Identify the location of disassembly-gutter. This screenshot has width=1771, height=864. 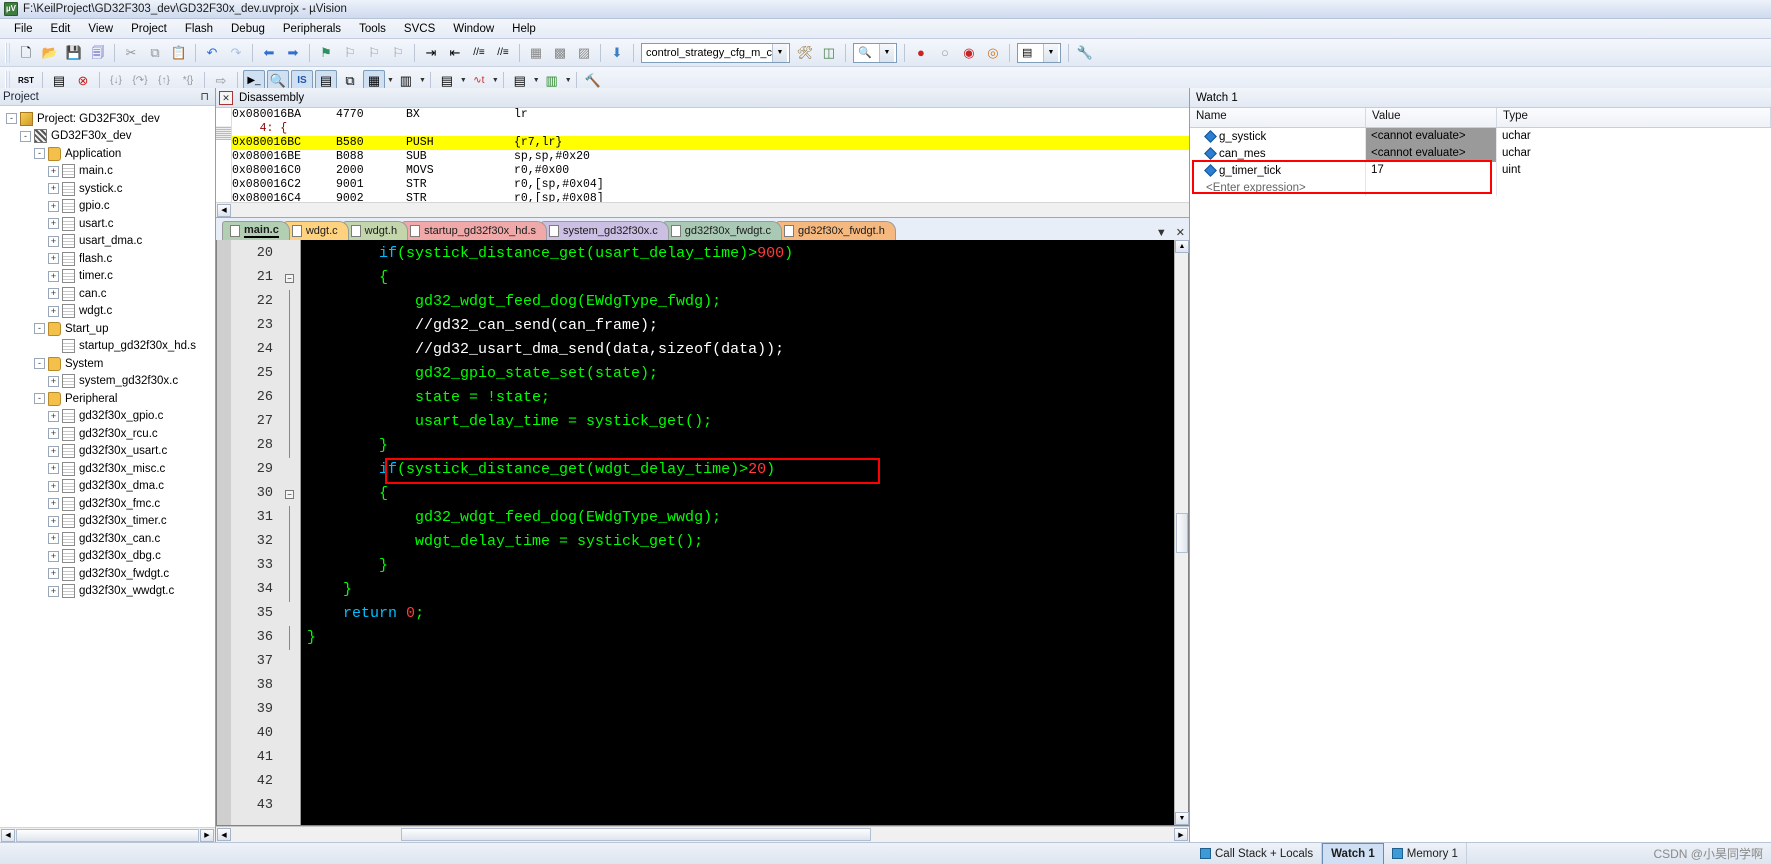
(224, 155).